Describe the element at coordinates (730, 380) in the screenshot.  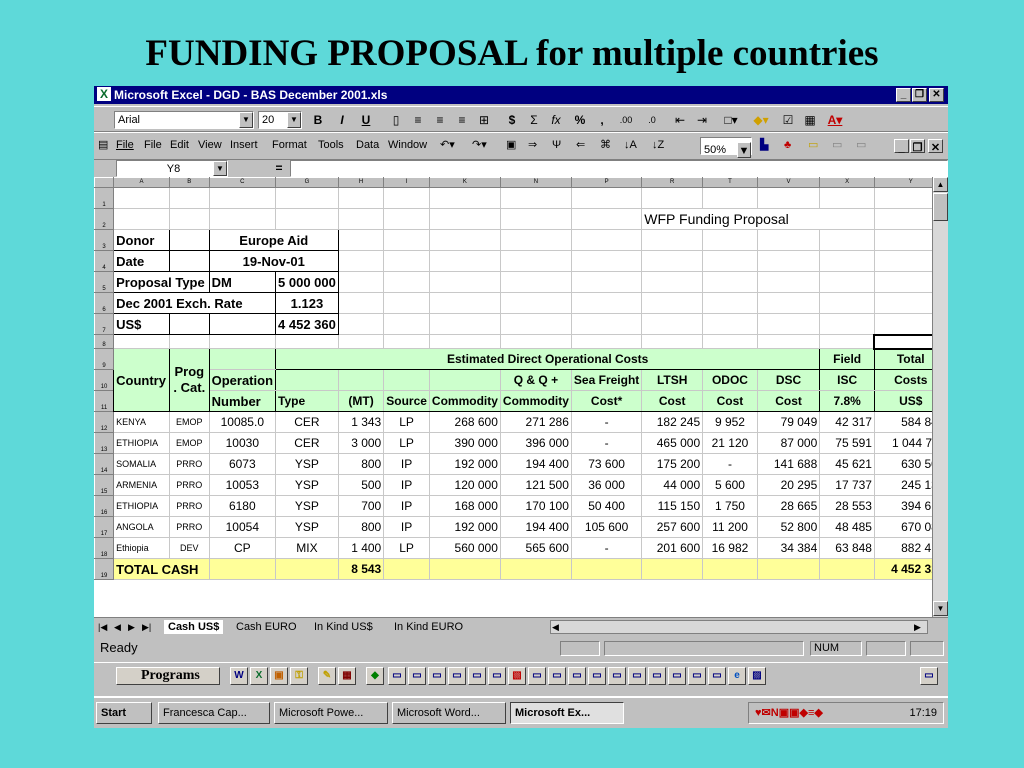
I see `header-odoc: ODOC` at that location.